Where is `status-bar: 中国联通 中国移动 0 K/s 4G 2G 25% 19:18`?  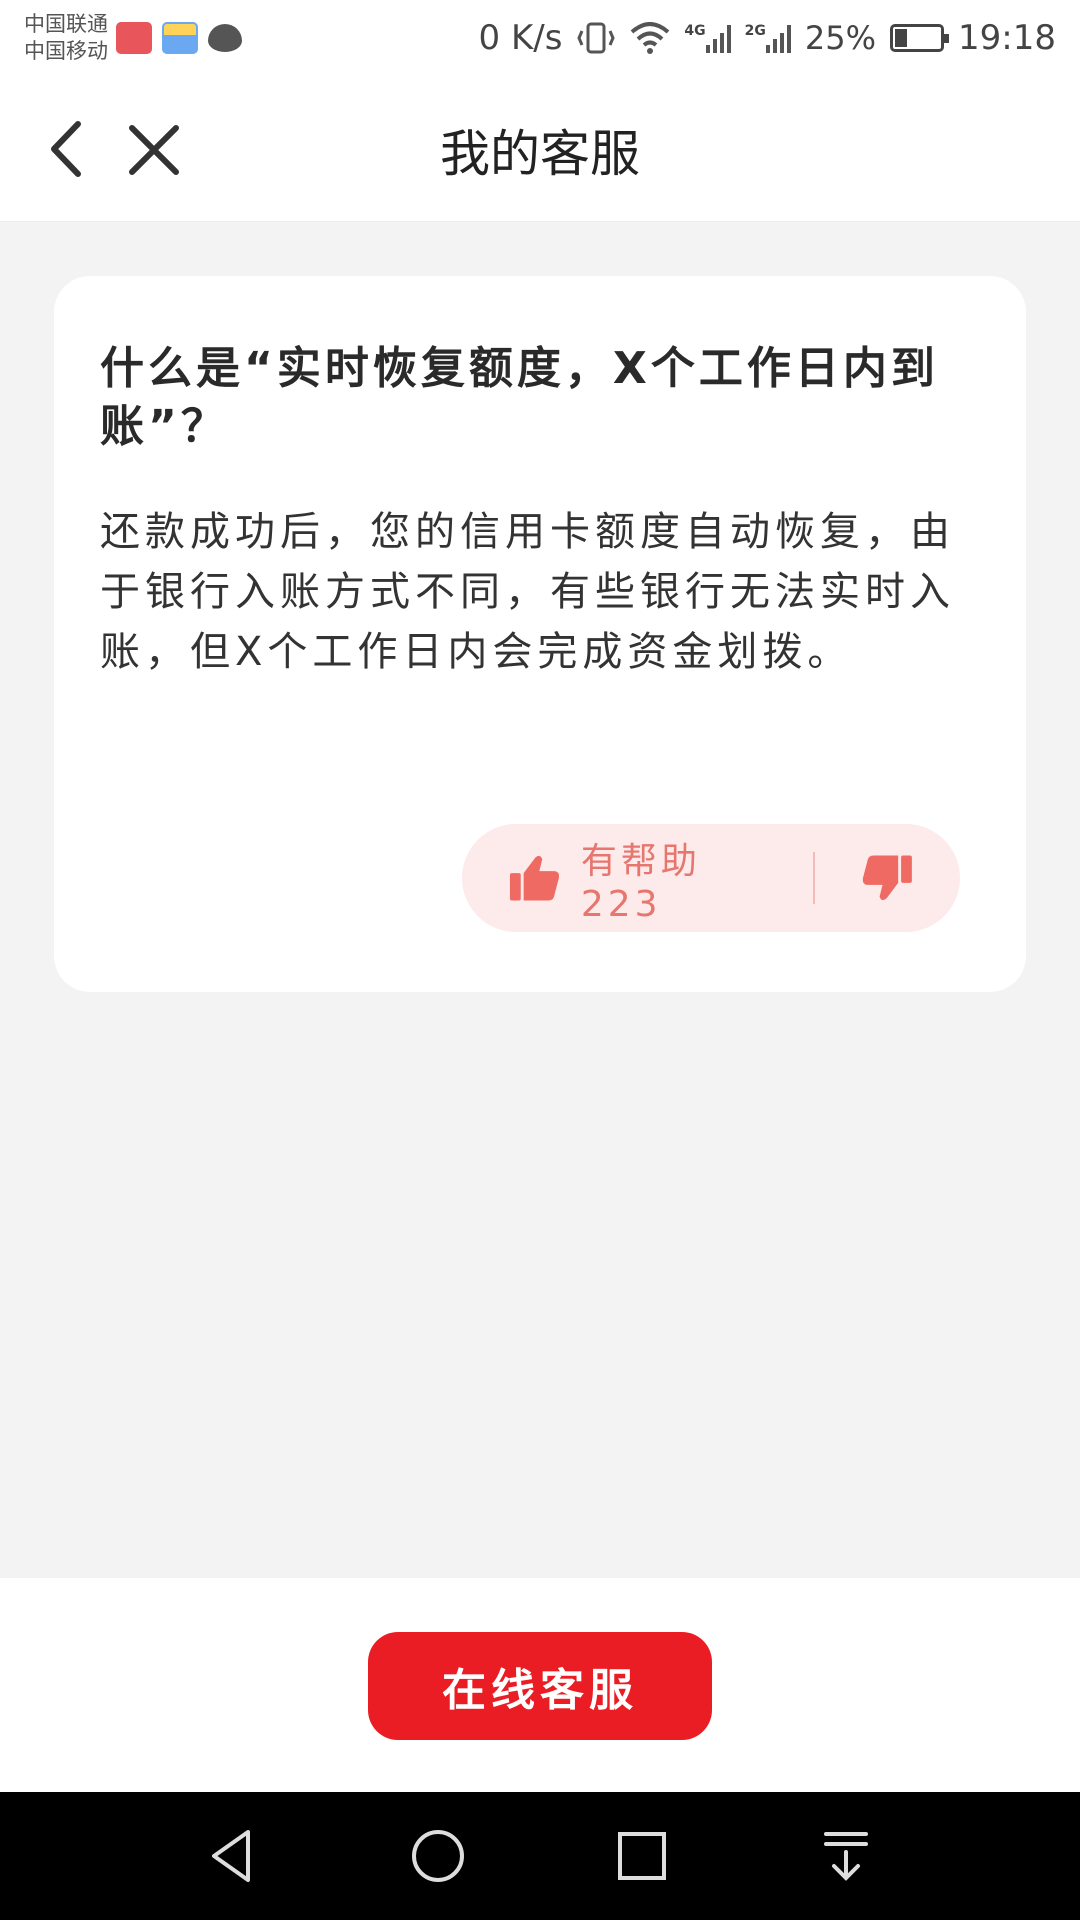
status-bar: 中国联通 中国移动 0 K/s 4G 2G 25% 19:18 is located at coordinates (540, 38).